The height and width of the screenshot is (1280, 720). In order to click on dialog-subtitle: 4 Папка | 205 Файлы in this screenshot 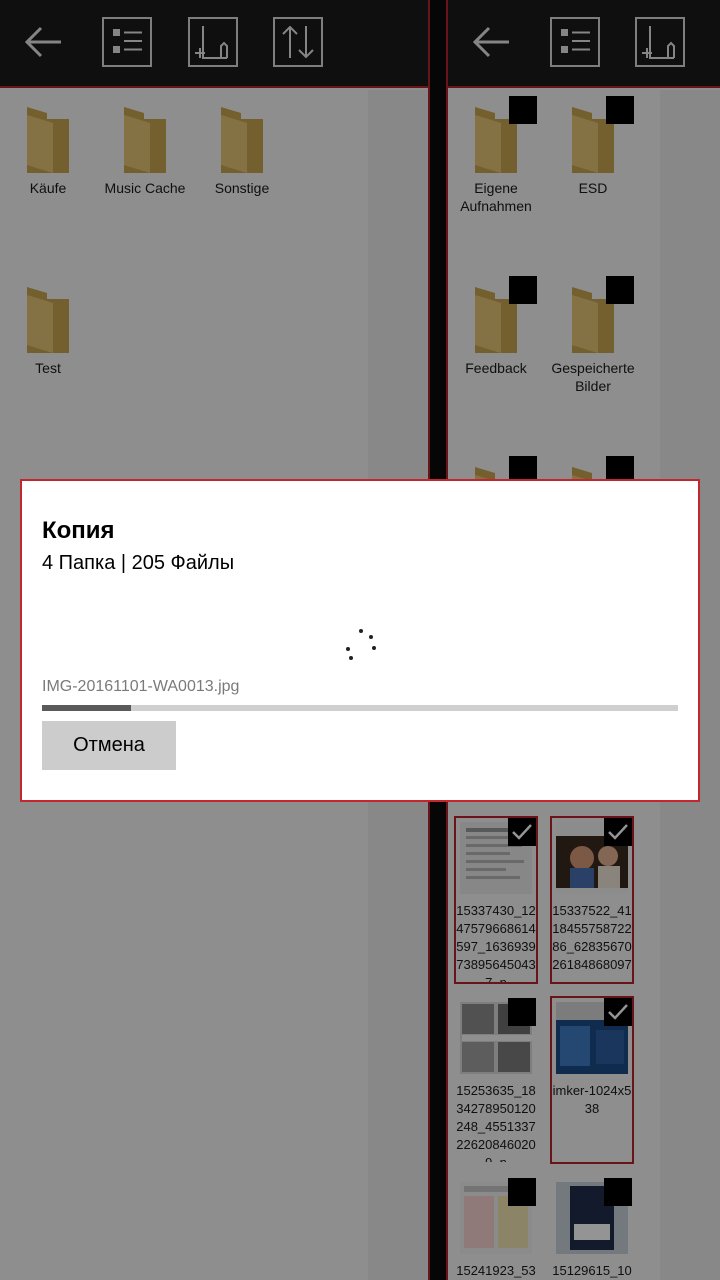, I will do `click(138, 563)`.